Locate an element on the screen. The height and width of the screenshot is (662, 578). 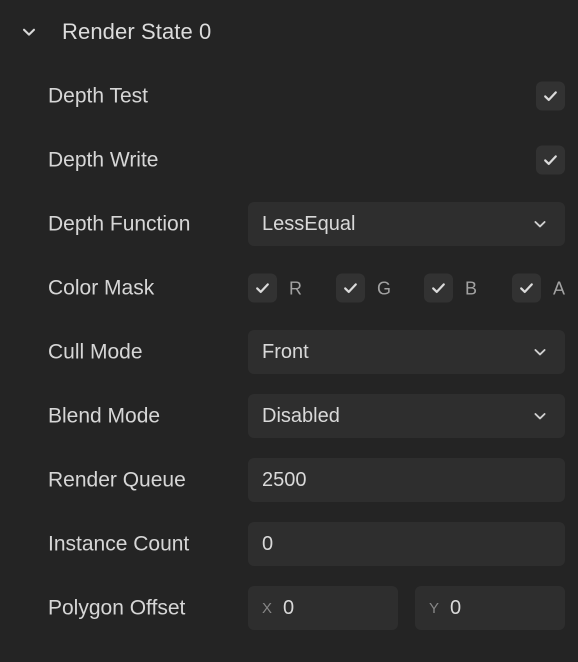
row-polygon-offset: Polygon Offset X 0 Y 0 is located at coordinates (289, 608).